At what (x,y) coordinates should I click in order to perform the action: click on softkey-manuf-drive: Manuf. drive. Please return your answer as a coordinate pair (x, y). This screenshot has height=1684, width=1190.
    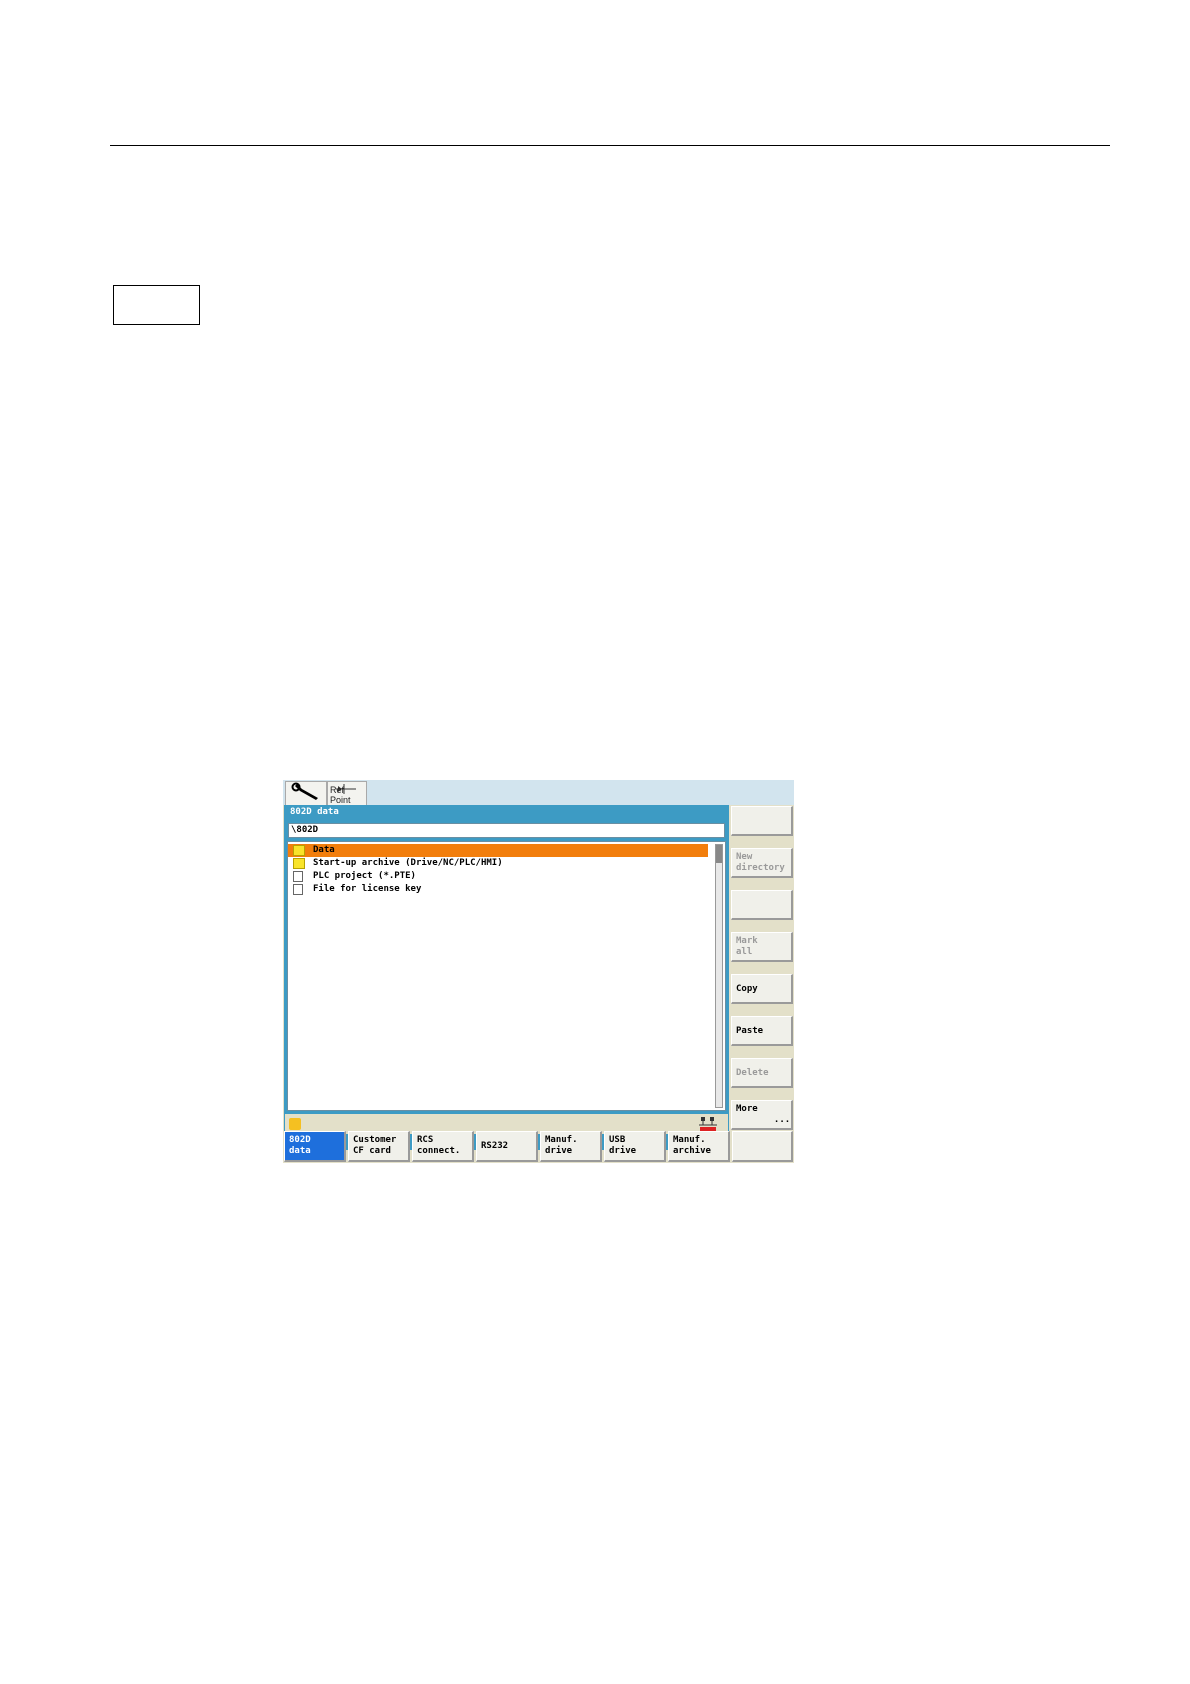
    Looking at the image, I should click on (571, 1146).